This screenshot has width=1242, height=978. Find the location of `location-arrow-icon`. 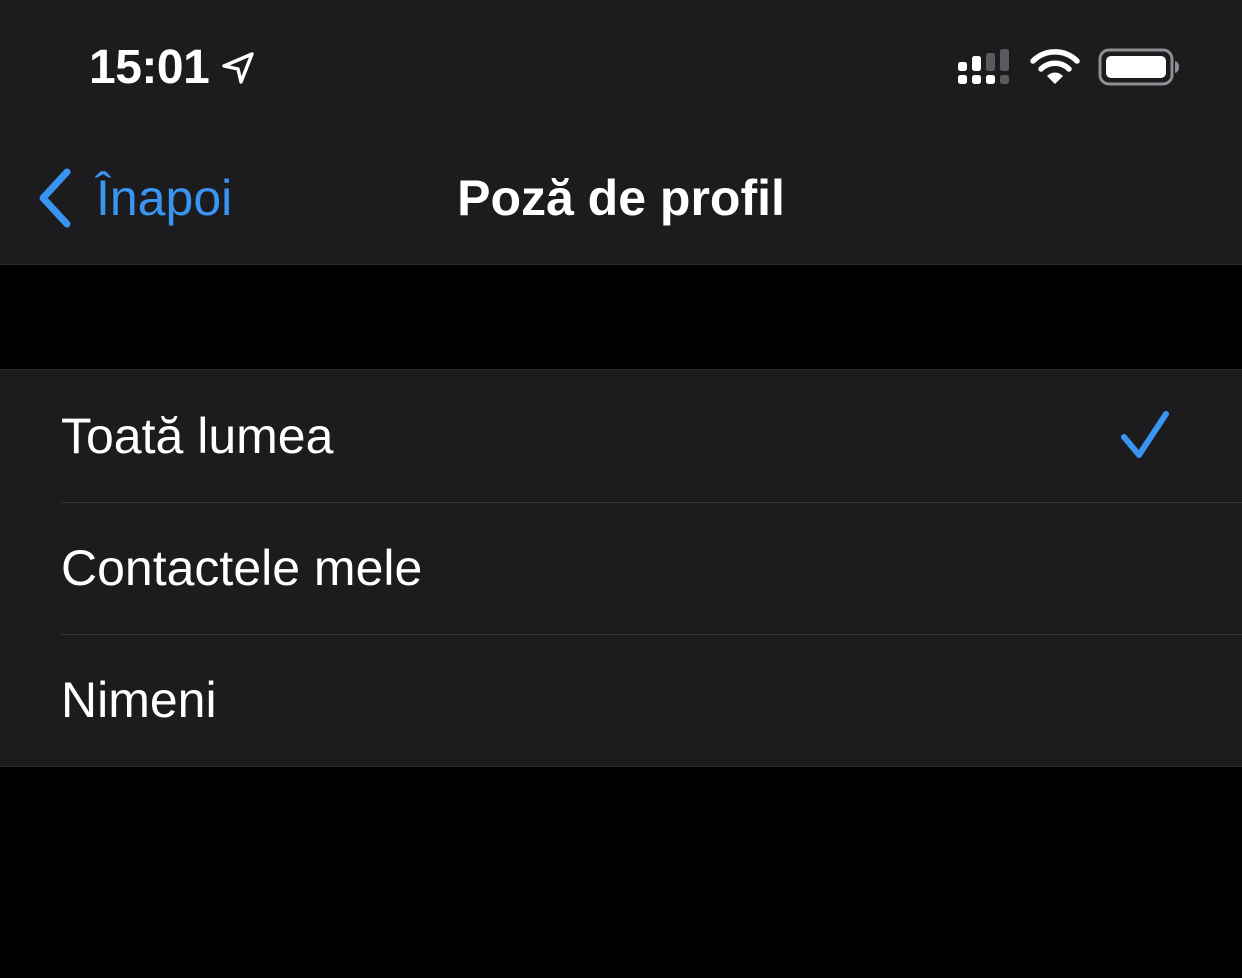

location-arrow-icon is located at coordinates (238, 68).